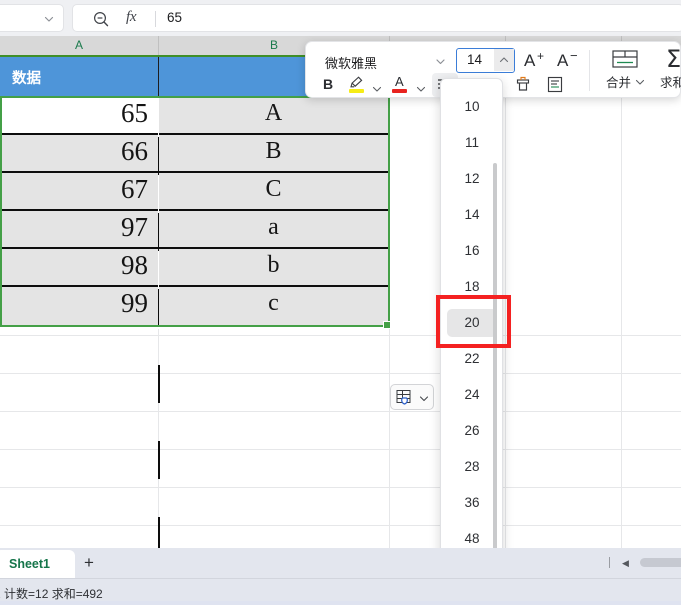 The width and height of the screenshot is (681, 605). I want to click on cell-value: 65, so click(134, 113).